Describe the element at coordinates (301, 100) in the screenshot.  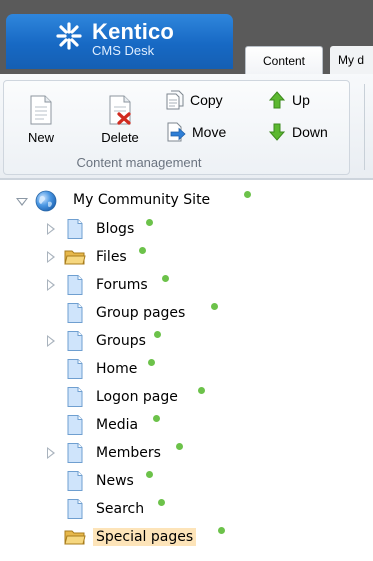
I see `up-label: Up` at that location.